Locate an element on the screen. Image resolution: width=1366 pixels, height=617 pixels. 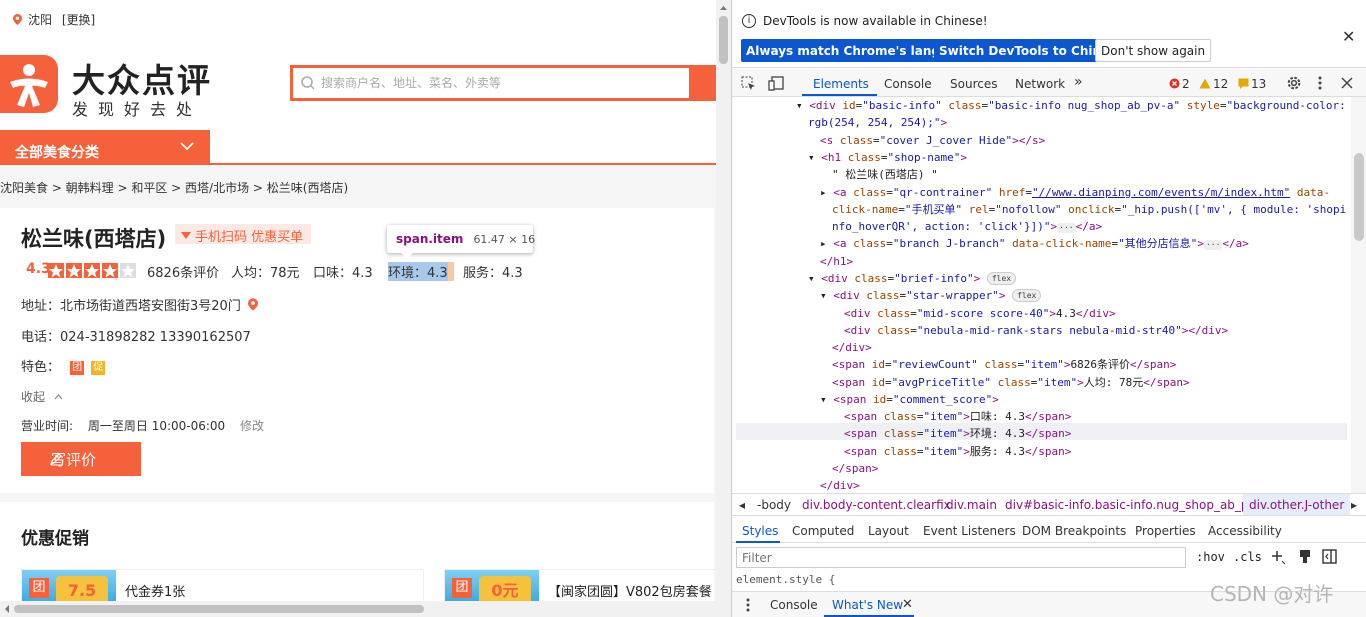
dont-show-again-button: Don't show again is located at coordinates (1153, 50).